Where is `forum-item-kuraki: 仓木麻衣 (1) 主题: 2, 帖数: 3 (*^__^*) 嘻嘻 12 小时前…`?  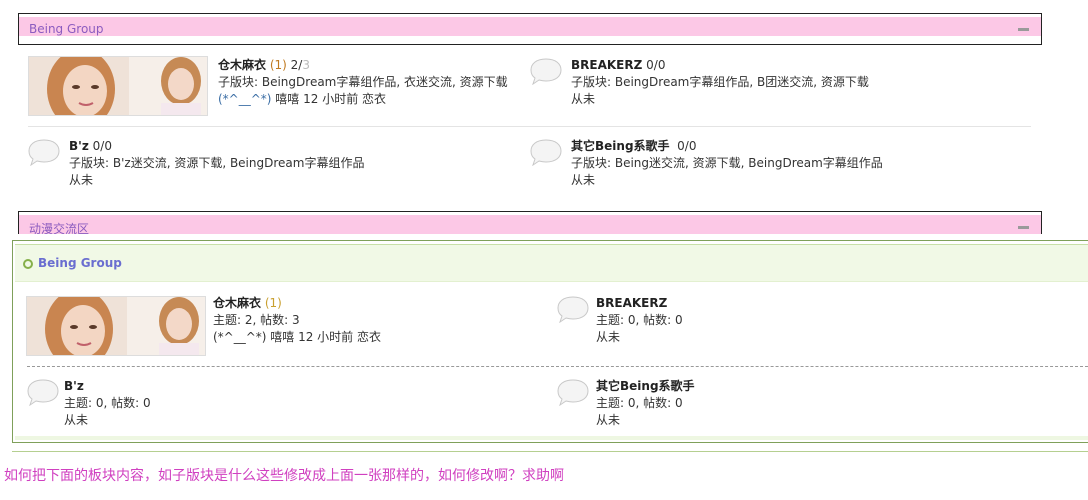
forum-item-kuraki: 仓木麻衣 (1) 主题: 2, 帖数: 3 (*^__^*) 嘻嘻 12 小时前… is located at coordinates (297, 320).